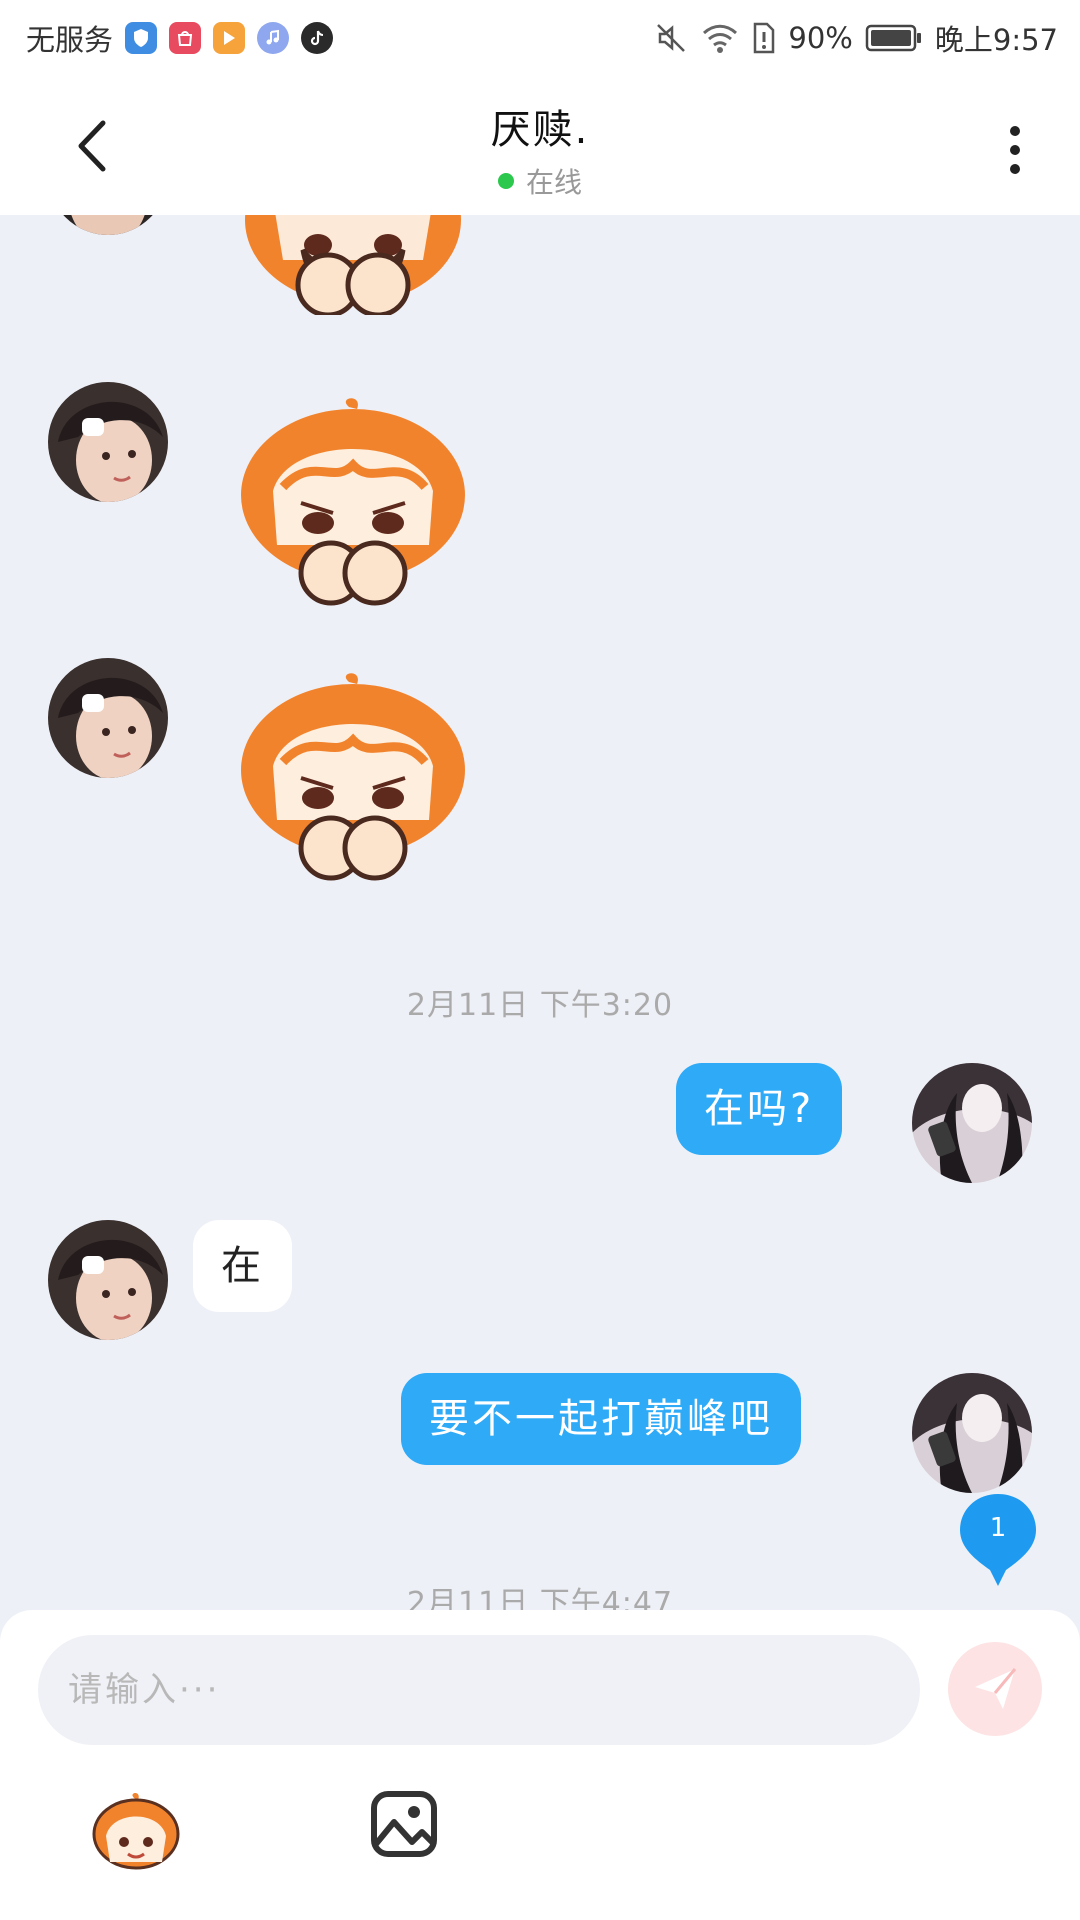  What do you see at coordinates (998, 1528) in the screenshot?
I see `unread-count: 1` at bounding box center [998, 1528].